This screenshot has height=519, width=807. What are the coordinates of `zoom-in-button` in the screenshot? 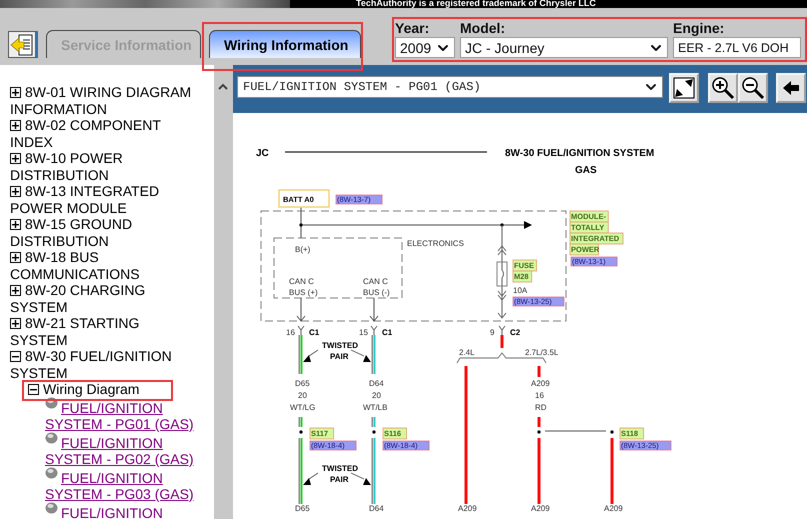 It's located at (723, 88).